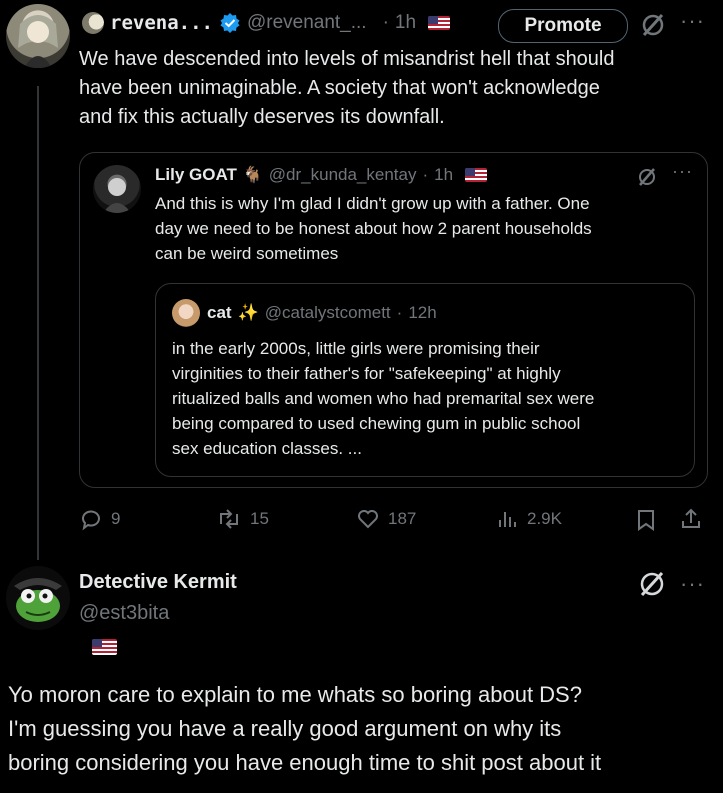  Describe the element at coordinates (402, 518) in the screenshot. I see `like-count: 187` at that location.